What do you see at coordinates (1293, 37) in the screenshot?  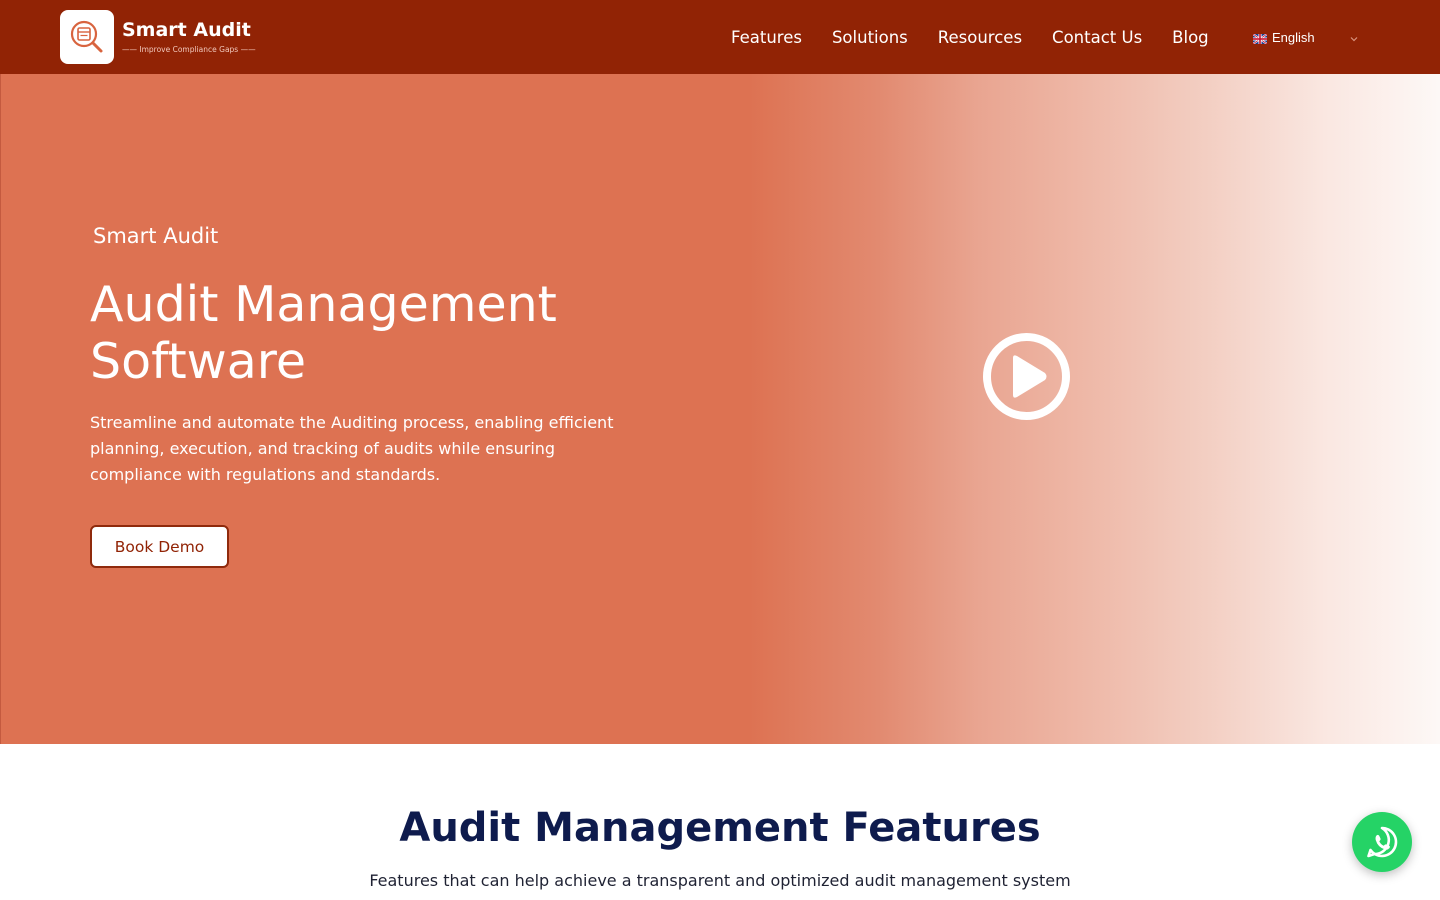 I see `language-label: English` at bounding box center [1293, 37].